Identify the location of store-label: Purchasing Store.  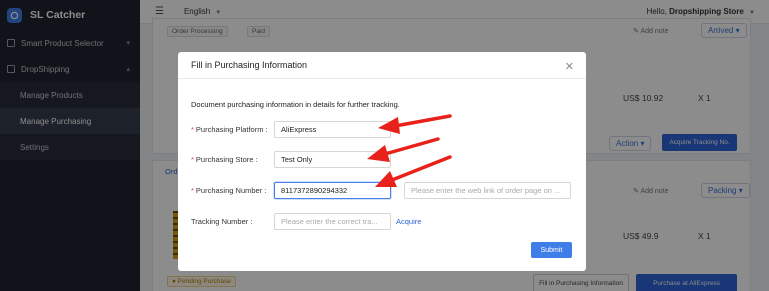
(224, 159).